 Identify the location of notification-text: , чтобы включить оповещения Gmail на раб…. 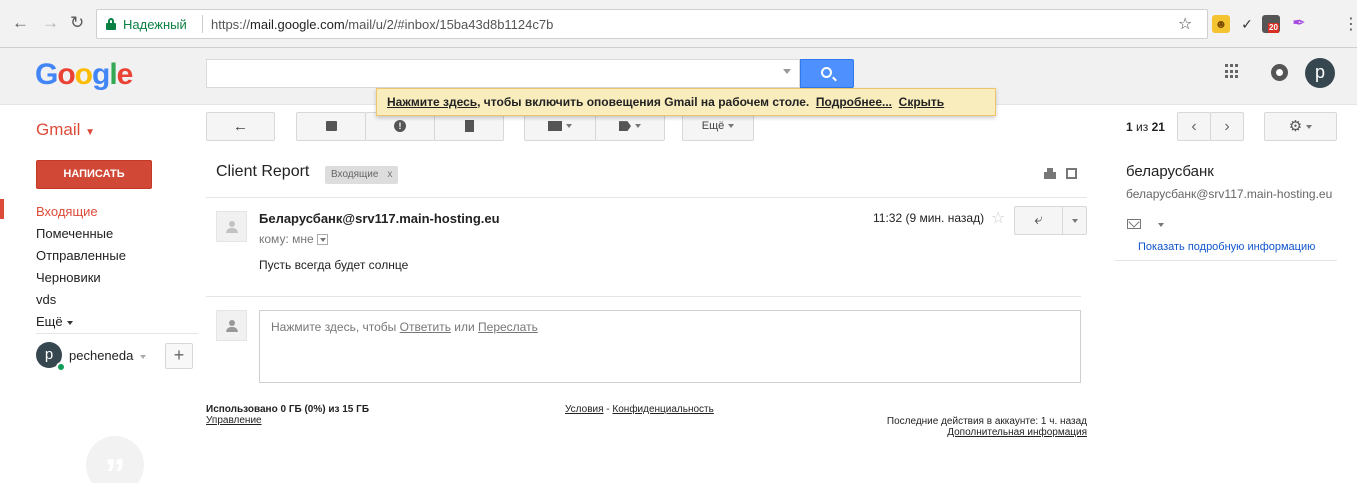
(643, 102).